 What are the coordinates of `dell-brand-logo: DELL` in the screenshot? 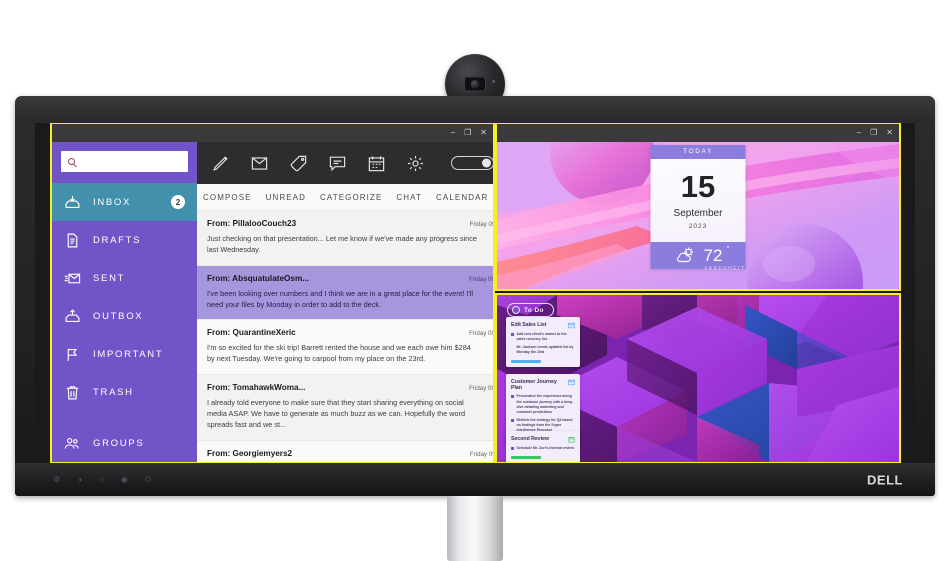 It's located at (885, 479).